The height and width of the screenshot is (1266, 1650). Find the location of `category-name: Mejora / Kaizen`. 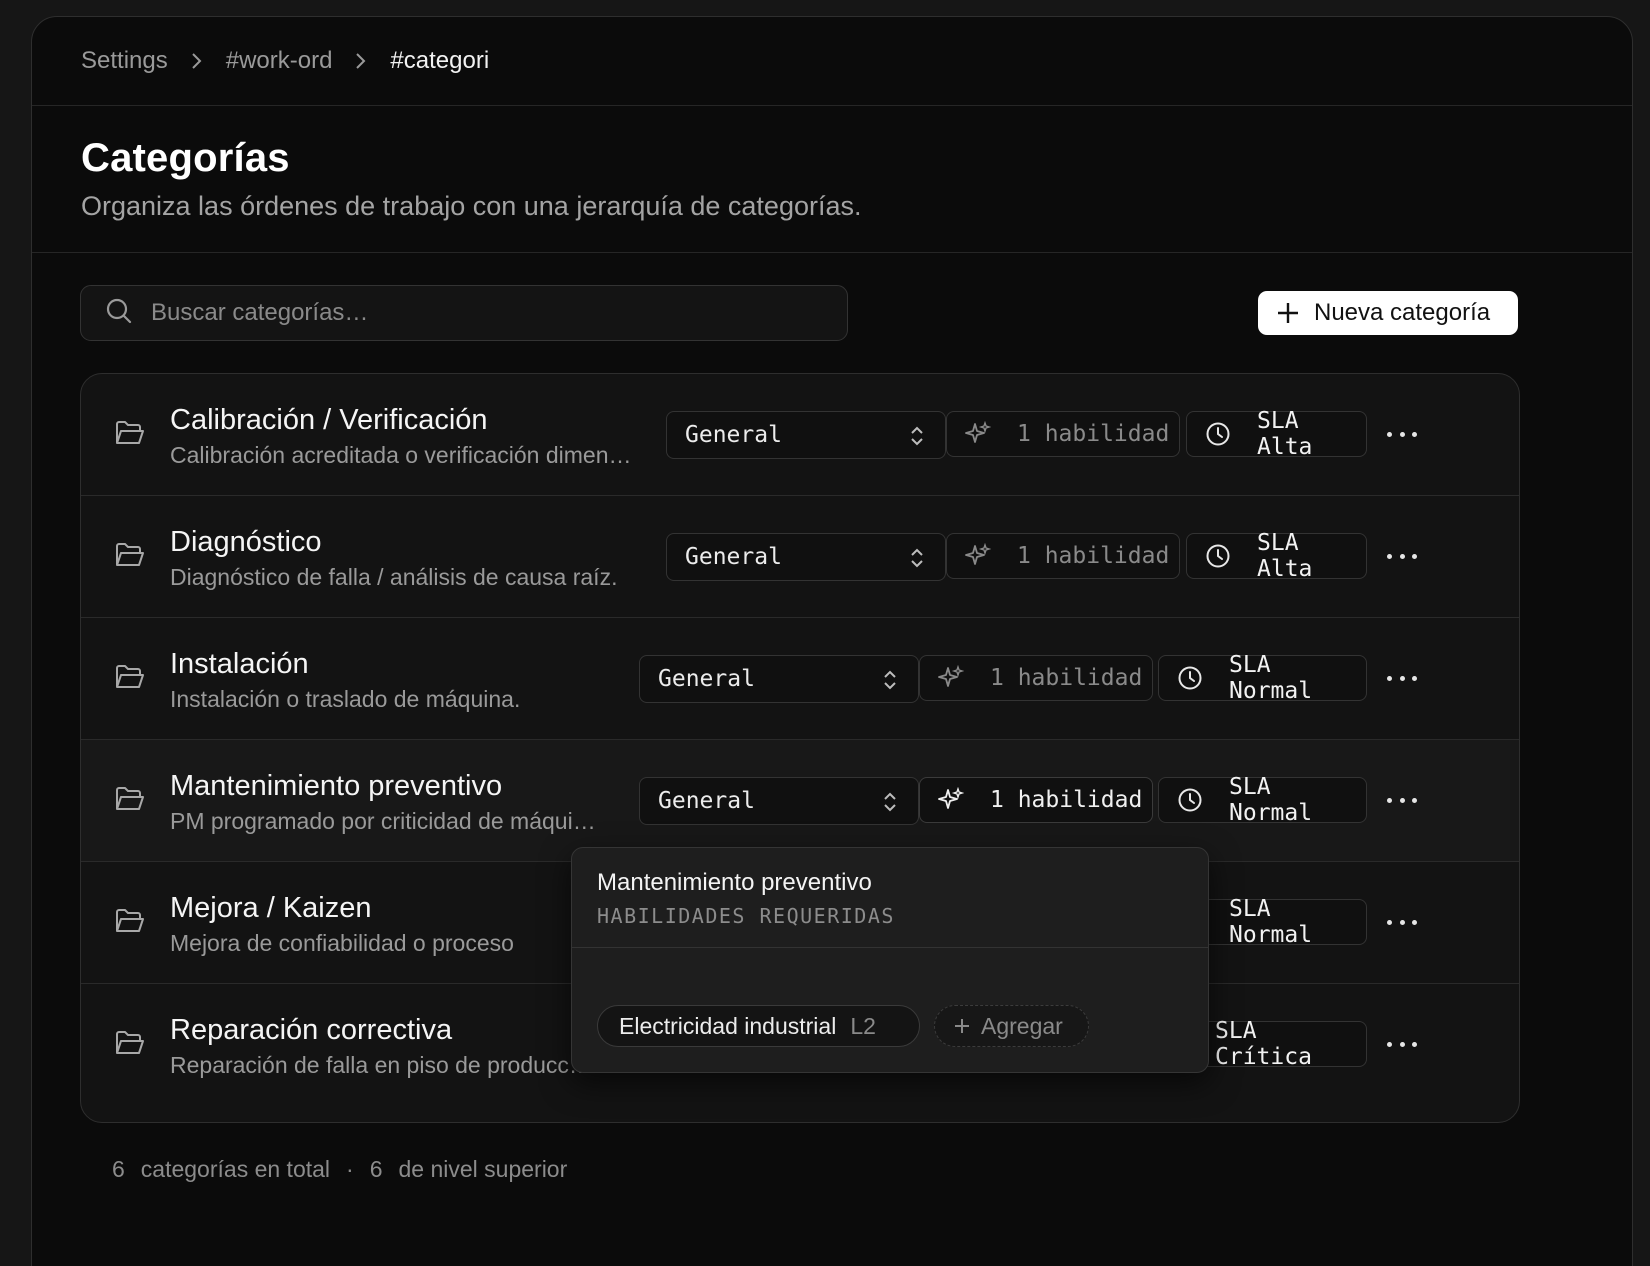

category-name: Mejora / Kaizen is located at coordinates (271, 908).